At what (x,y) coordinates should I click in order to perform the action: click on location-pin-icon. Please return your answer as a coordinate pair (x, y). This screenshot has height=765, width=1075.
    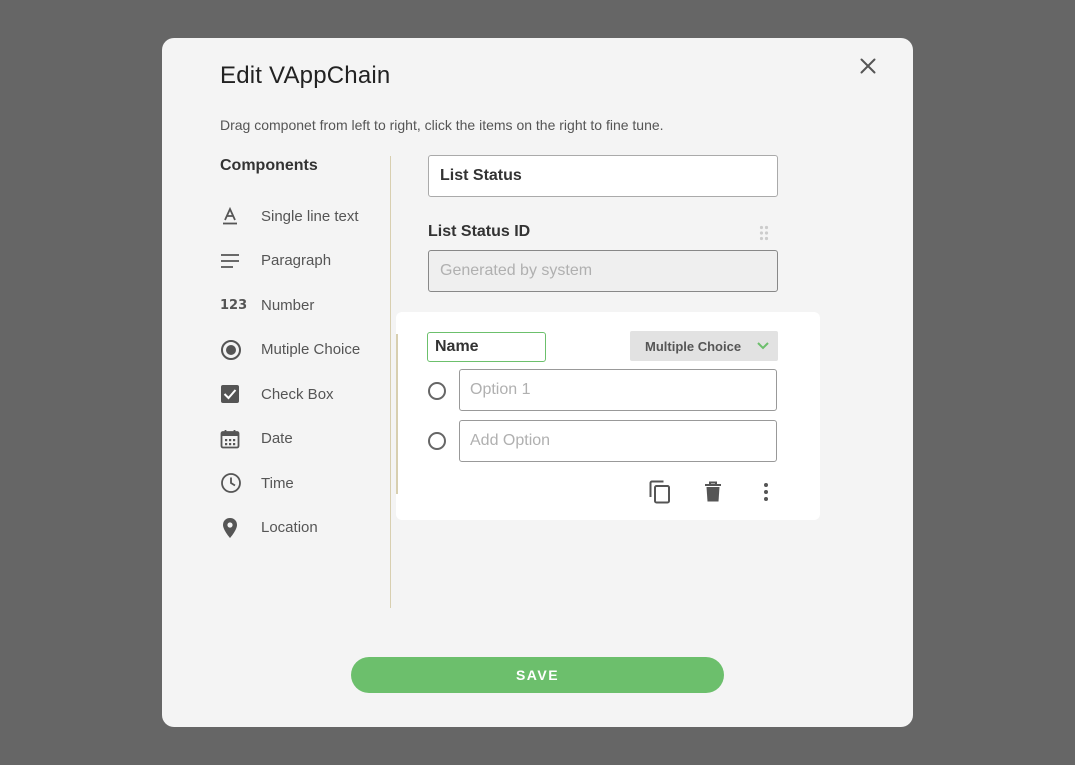
    Looking at the image, I should click on (233, 528).